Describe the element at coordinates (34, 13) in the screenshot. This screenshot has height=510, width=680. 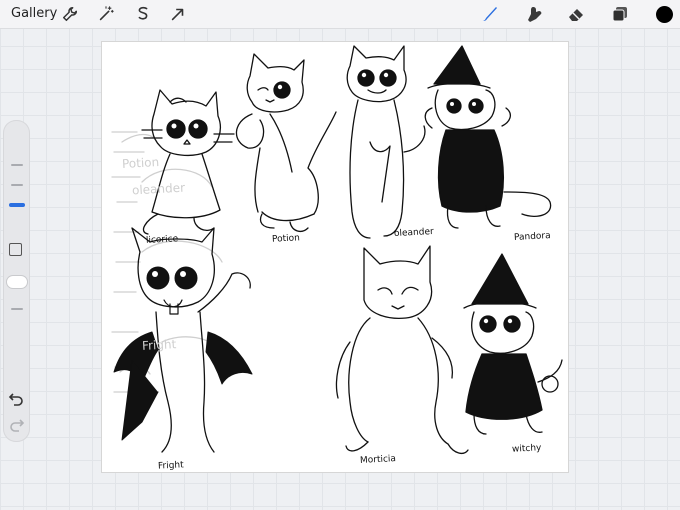
I see `gallery-button: Gallery` at that location.